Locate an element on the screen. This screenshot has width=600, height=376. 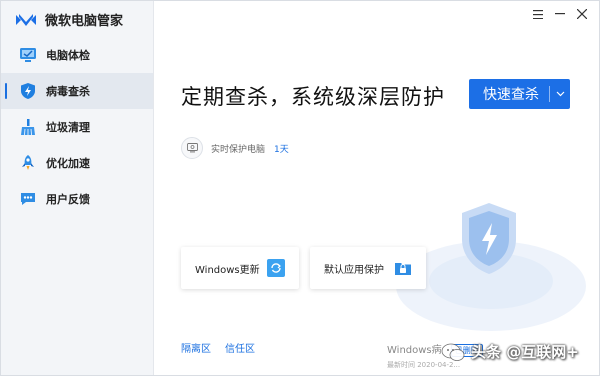
sidebar-item-virus-scan: 病毒查杀 is located at coordinates (77, 91).